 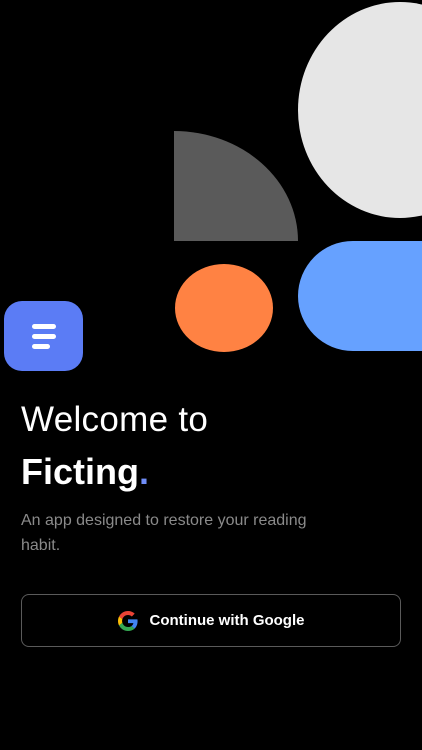 I want to click on welcome-heading: Welcome to, so click(x=115, y=419).